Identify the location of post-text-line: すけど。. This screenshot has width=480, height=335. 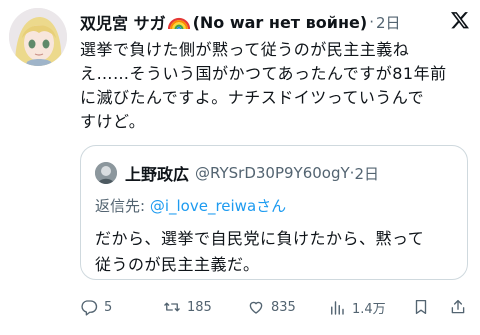
(113, 121).